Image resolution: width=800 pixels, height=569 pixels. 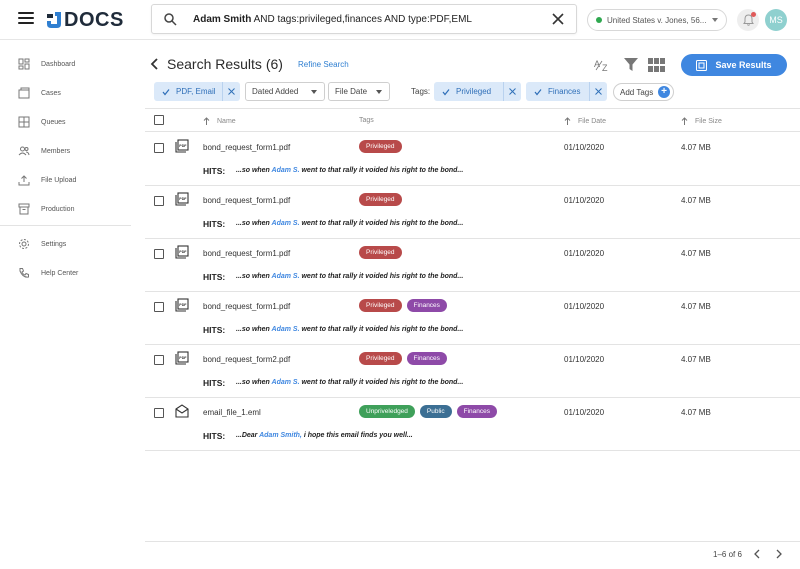 I want to click on notifications-button, so click(x=748, y=20).